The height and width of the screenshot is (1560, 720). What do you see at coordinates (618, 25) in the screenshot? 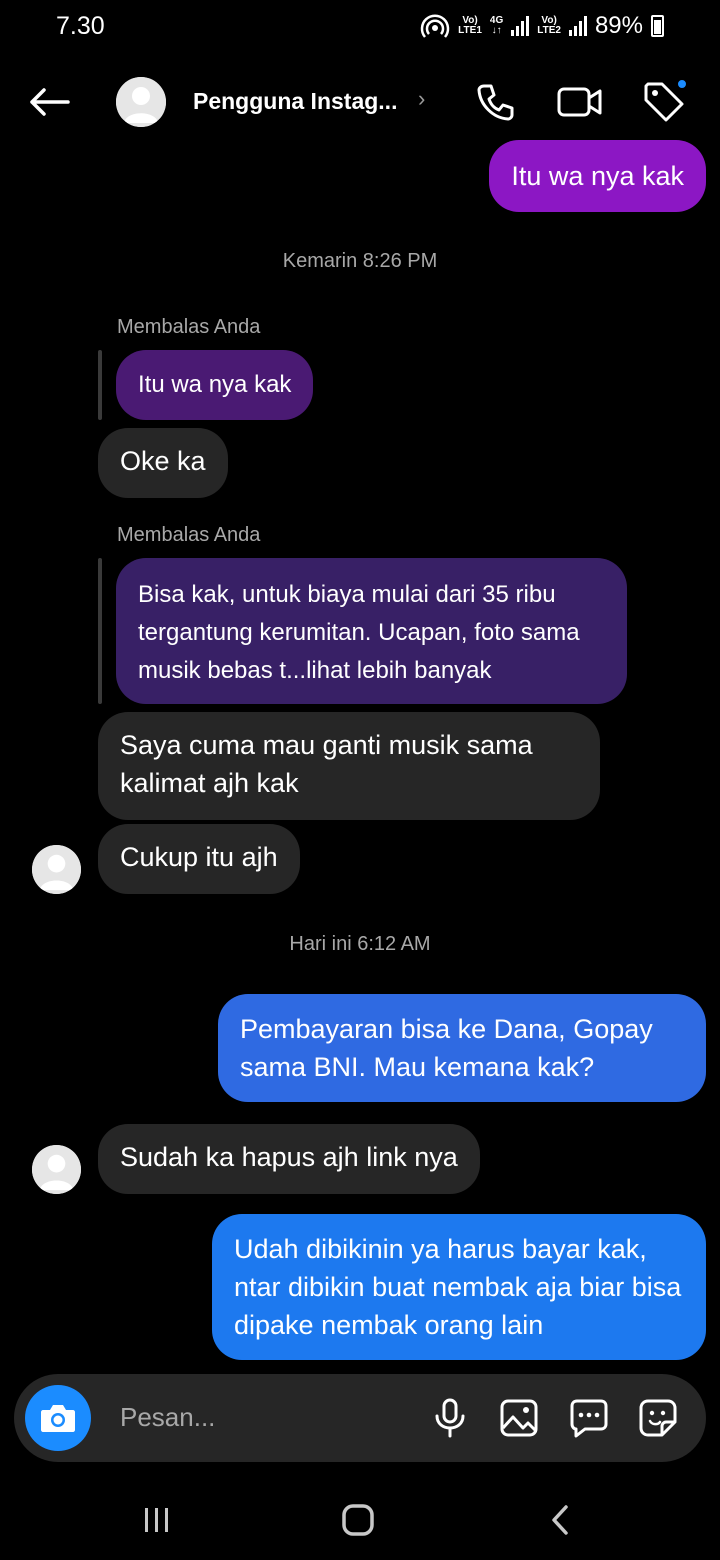
I see `battery-percent: 89%` at bounding box center [618, 25].